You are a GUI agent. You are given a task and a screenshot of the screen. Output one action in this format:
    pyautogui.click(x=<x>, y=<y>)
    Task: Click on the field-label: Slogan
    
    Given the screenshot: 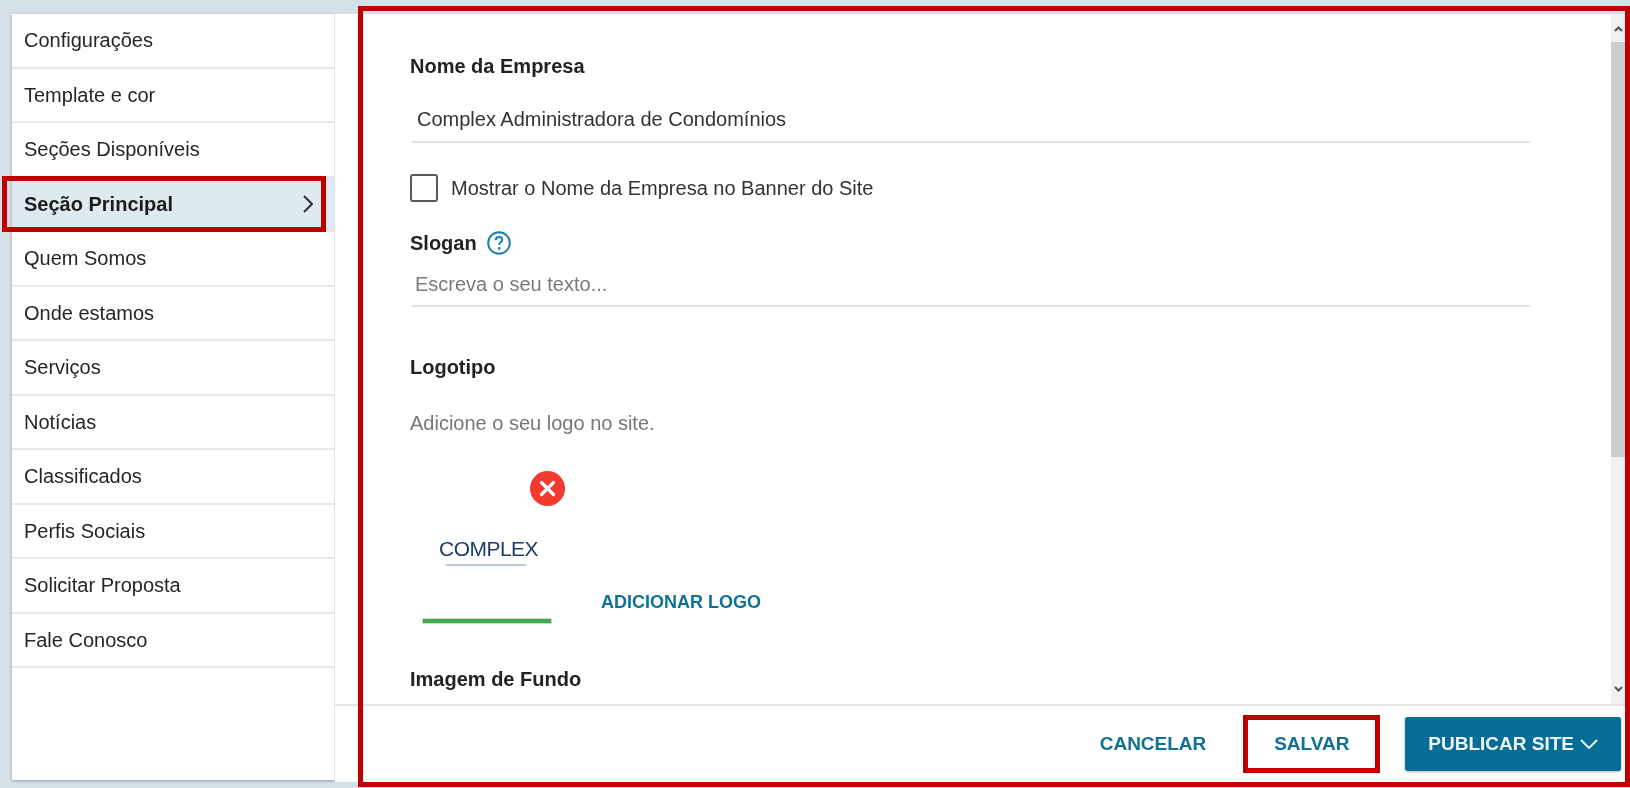 What is the action you would take?
    pyautogui.click(x=443, y=243)
    